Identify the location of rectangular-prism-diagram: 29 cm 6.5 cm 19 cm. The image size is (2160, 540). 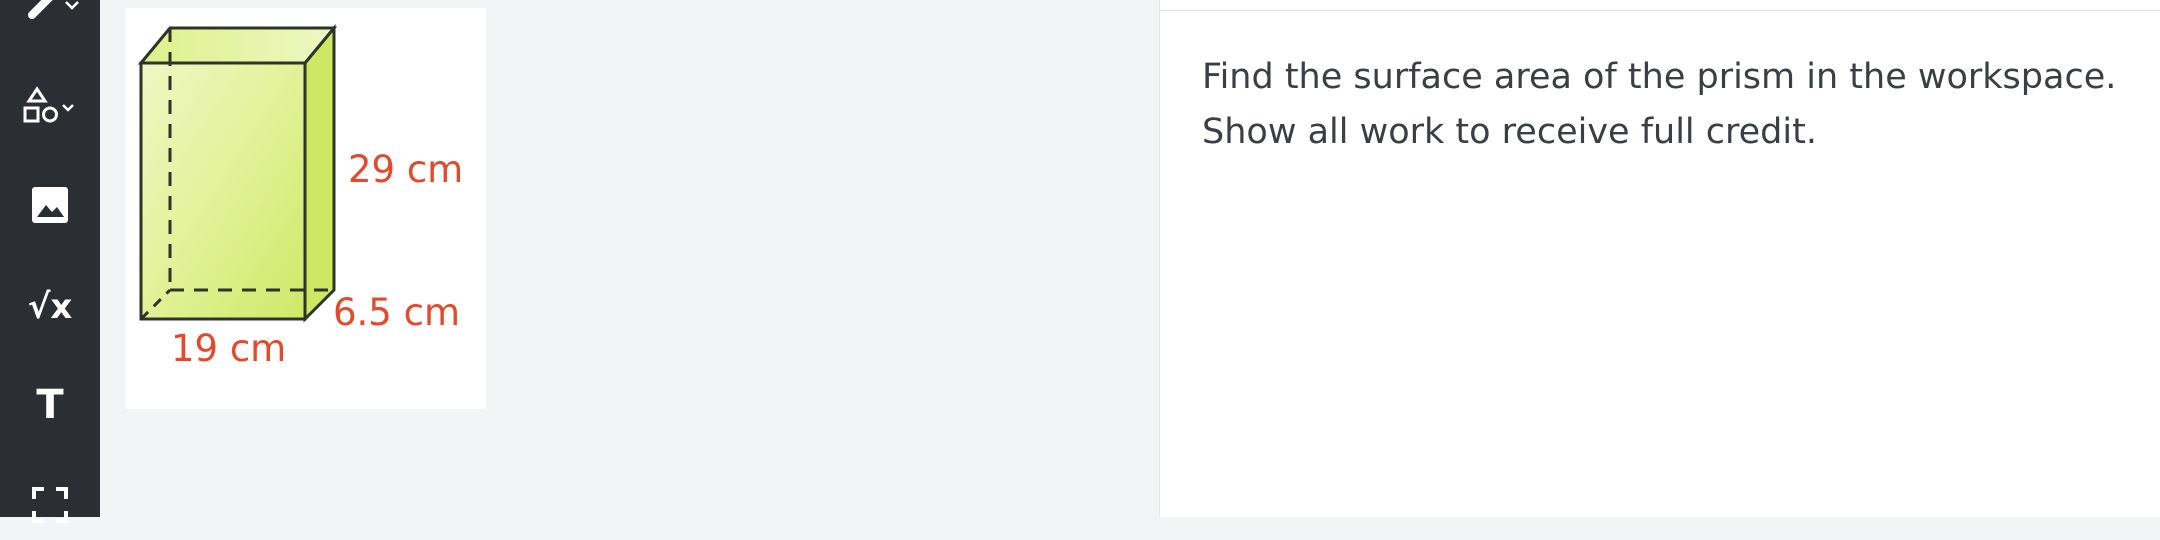
(300, 196).